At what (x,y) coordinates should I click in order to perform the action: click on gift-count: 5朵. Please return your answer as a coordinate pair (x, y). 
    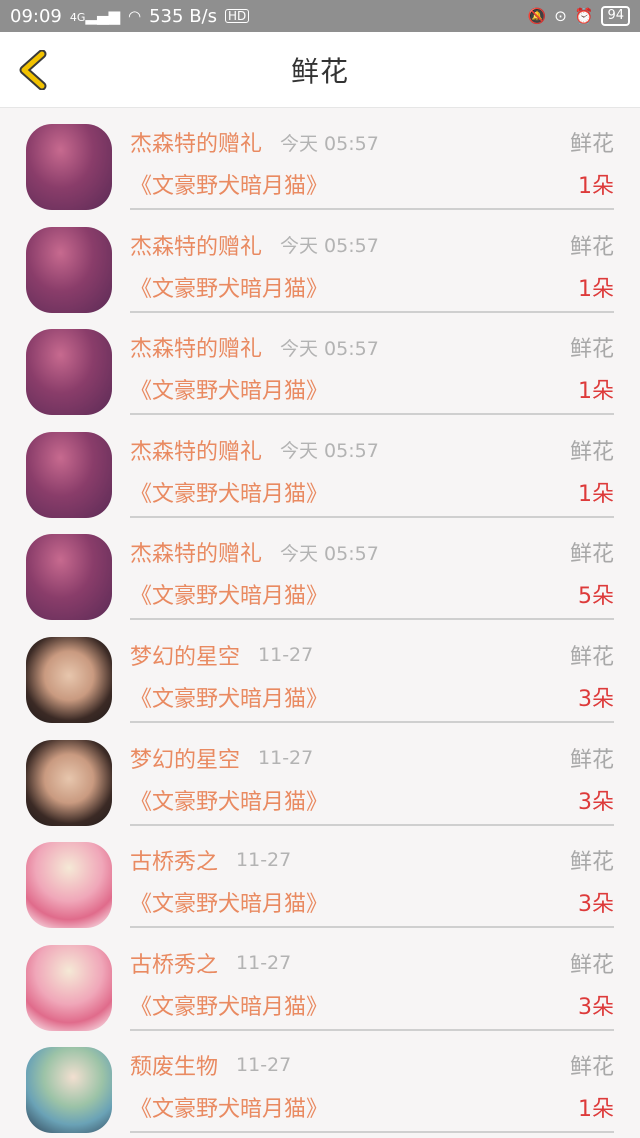
    Looking at the image, I should click on (596, 597).